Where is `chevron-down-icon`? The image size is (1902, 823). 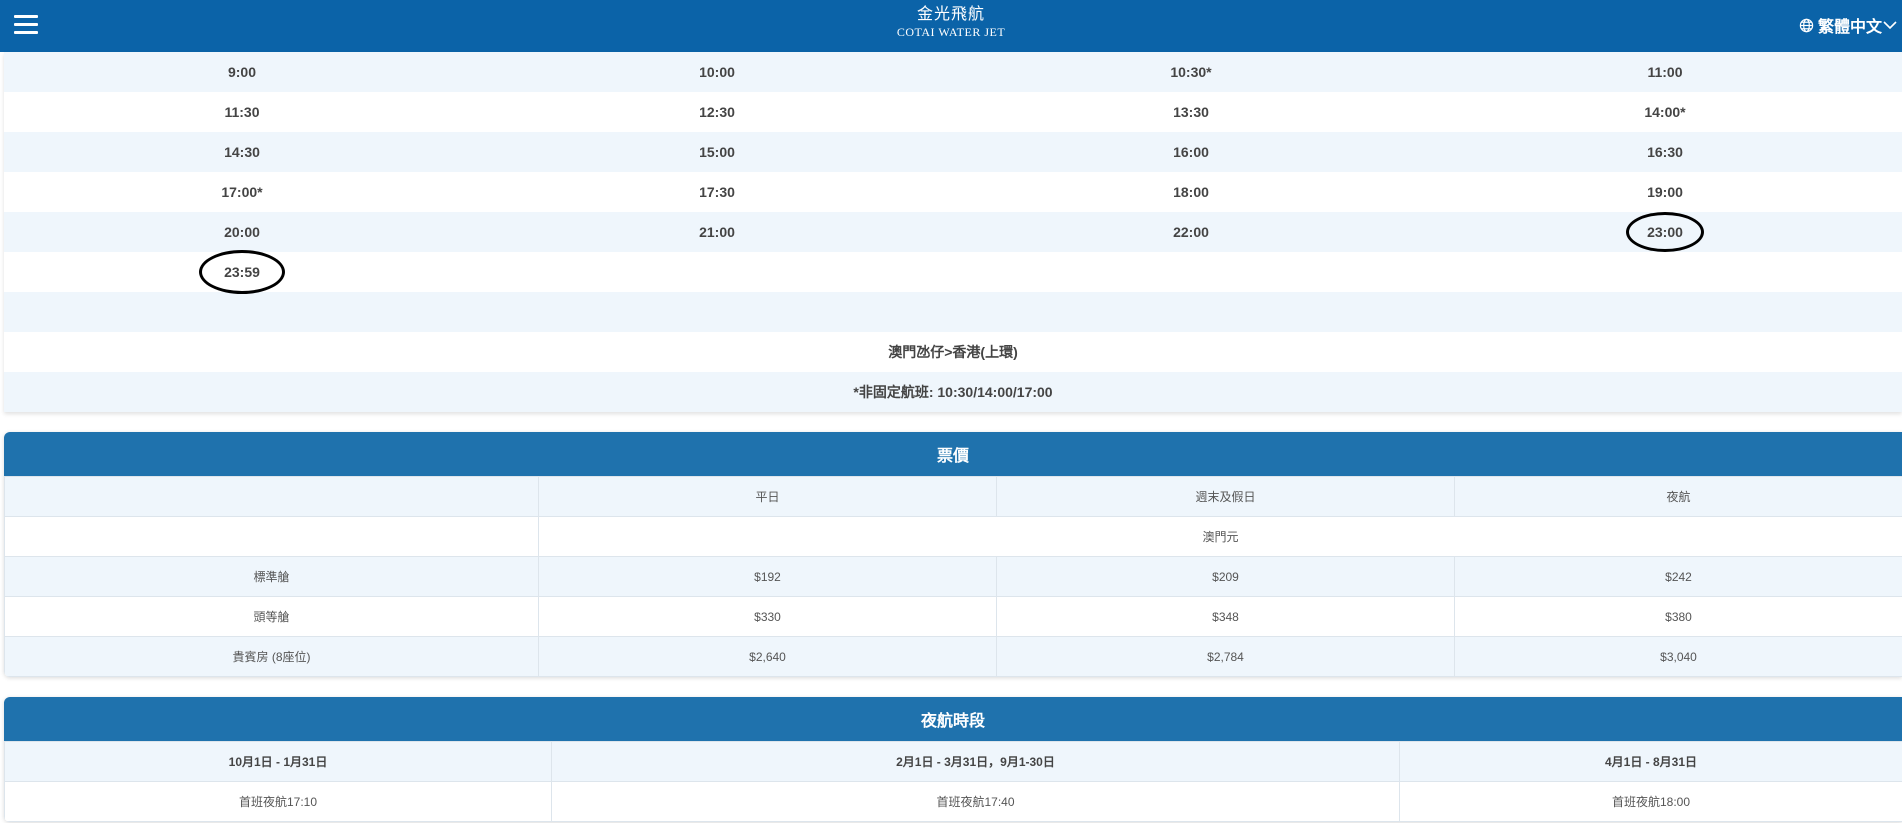 chevron-down-icon is located at coordinates (1890, 25).